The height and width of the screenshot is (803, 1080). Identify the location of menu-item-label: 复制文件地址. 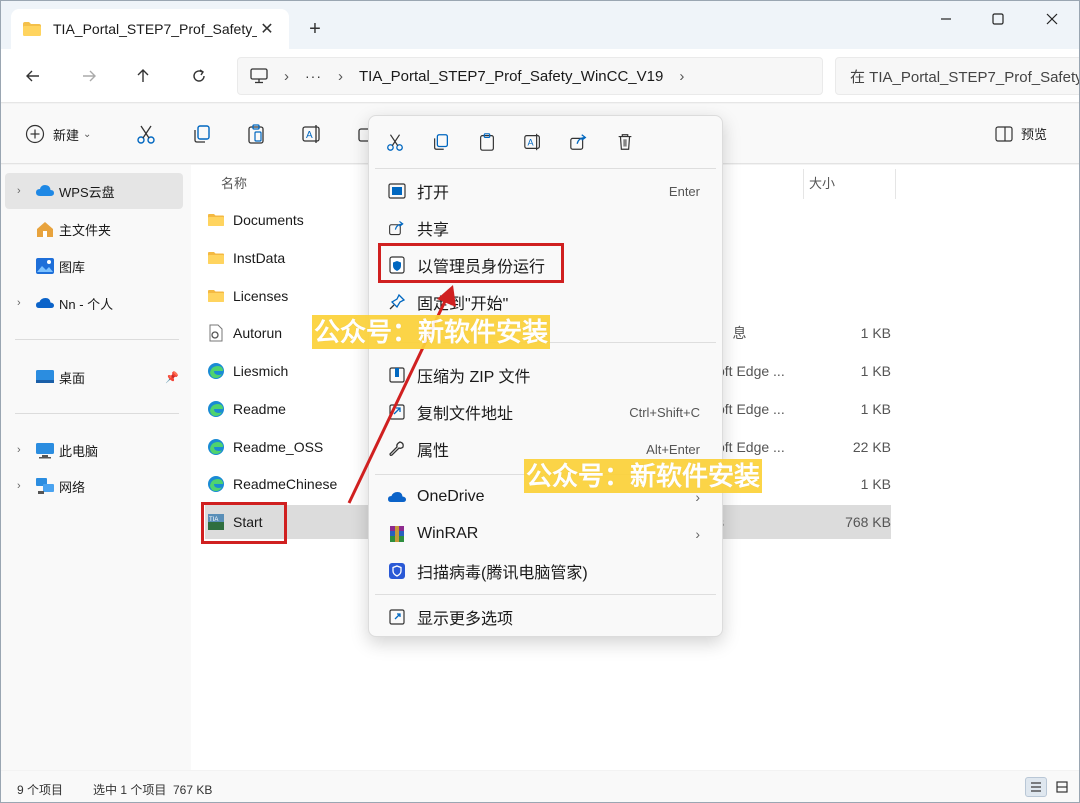
(465, 414).